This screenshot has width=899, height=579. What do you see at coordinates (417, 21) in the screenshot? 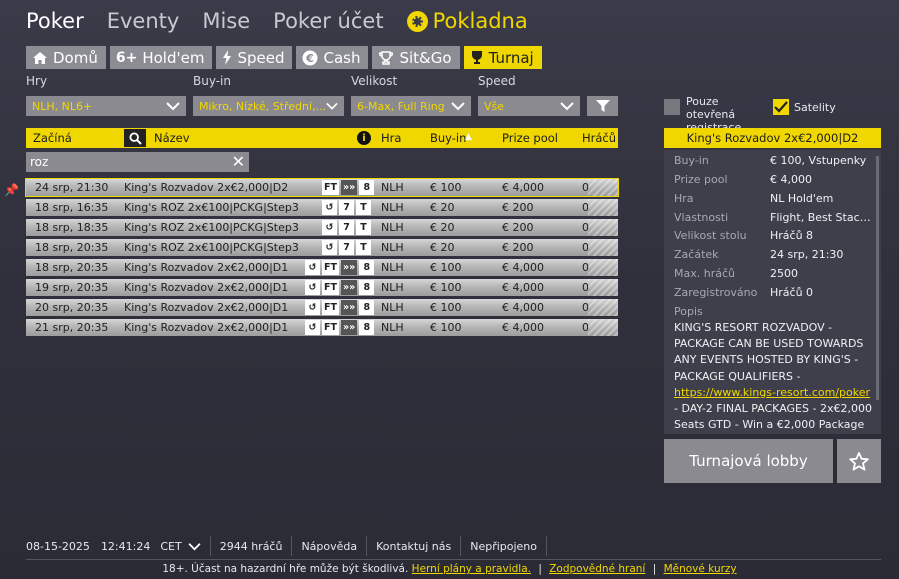
I see `poker-chip-icon` at bounding box center [417, 21].